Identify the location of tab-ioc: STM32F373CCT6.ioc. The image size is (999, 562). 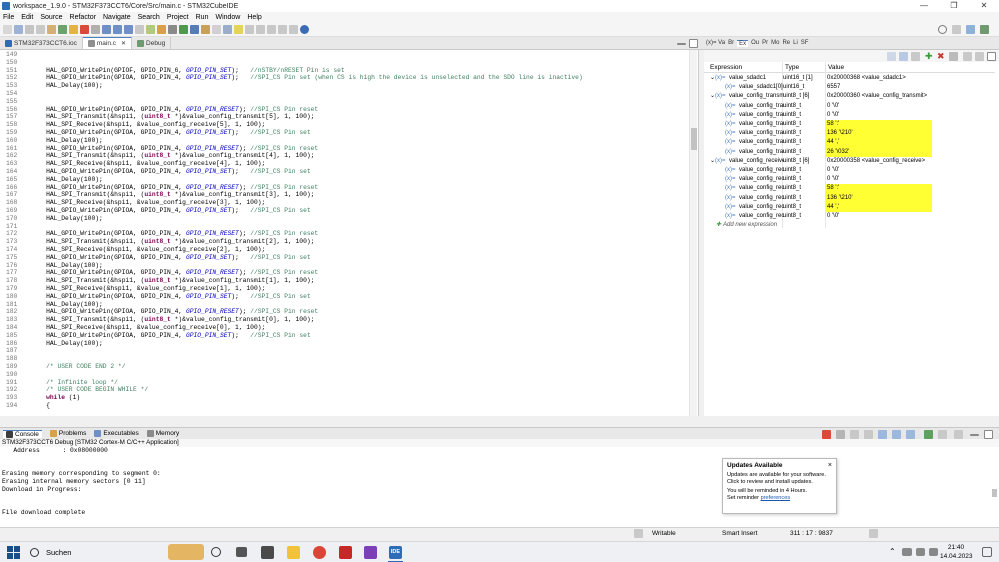
(41, 43).